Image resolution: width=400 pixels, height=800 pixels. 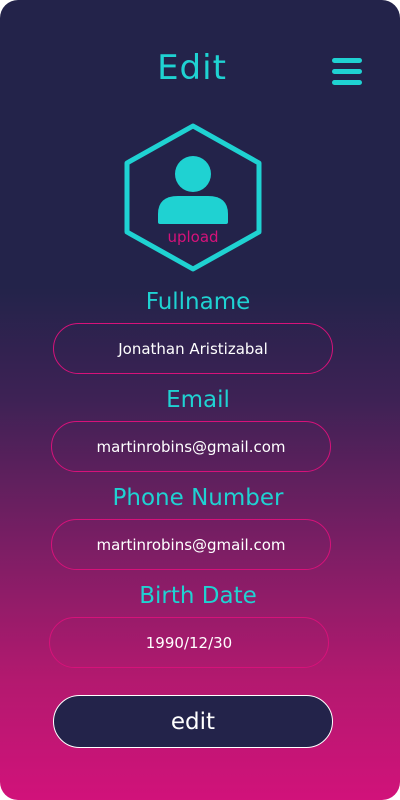 What do you see at coordinates (193, 190) in the screenshot?
I see `user-avatar-icon` at bounding box center [193, 190].